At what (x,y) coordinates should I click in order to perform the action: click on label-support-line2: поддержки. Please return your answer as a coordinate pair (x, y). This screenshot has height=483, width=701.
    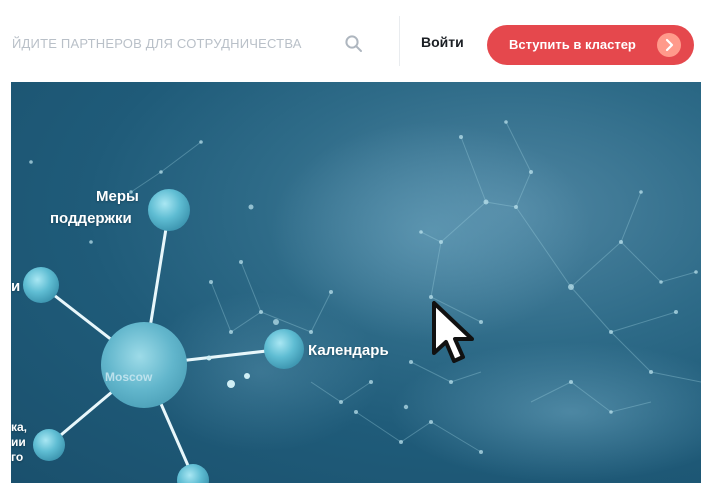
    Looking at the image, I should click on (91, 218).